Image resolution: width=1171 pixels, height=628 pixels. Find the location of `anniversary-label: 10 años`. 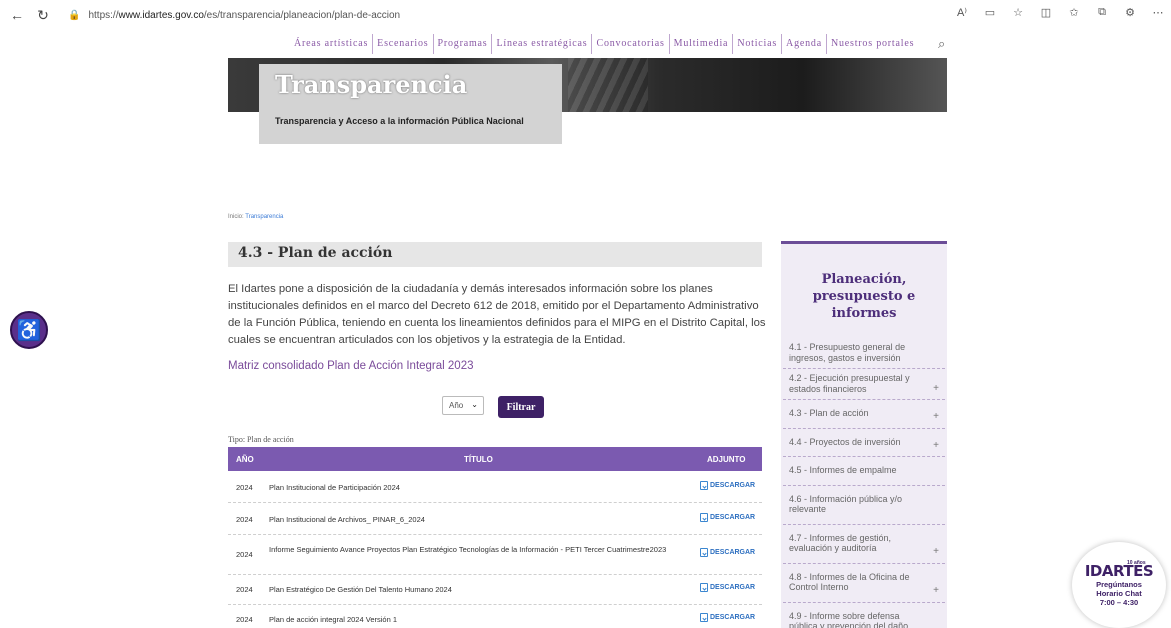

anniversary-label: 10 años is located at coordinates (1136, 563).